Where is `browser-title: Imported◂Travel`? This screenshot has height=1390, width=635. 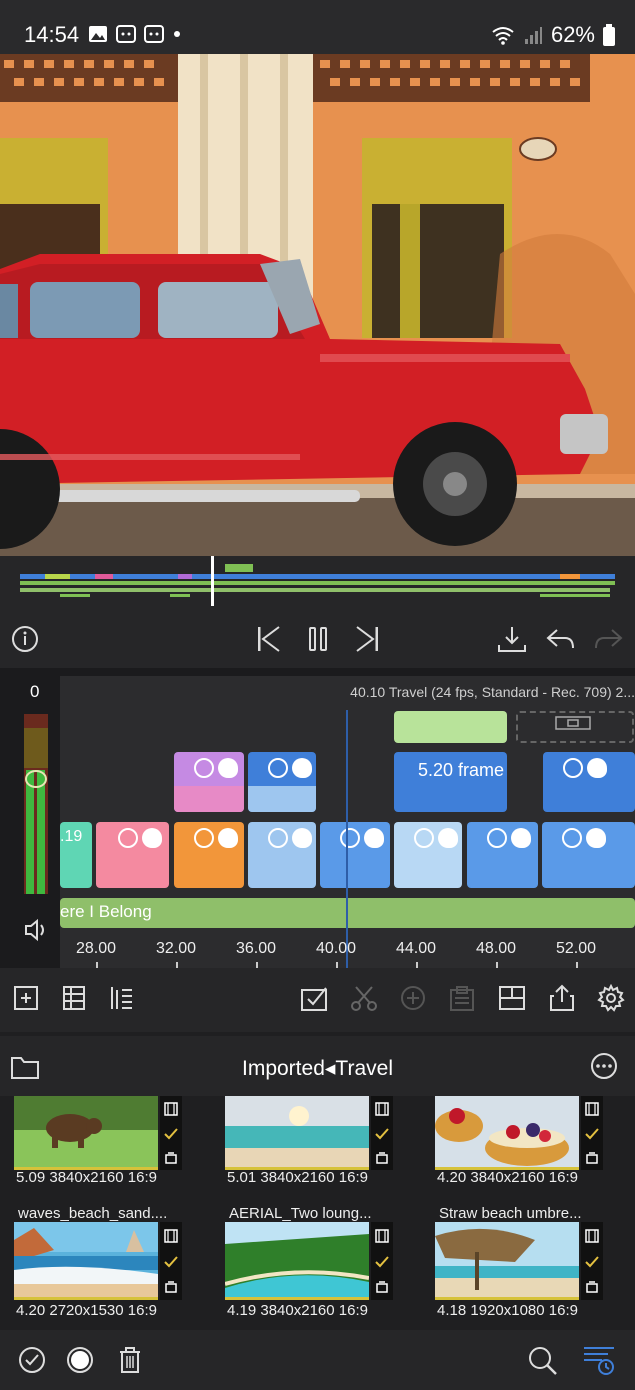
browser-title: Imported◂Travel is located at coordinates (317, 1068).